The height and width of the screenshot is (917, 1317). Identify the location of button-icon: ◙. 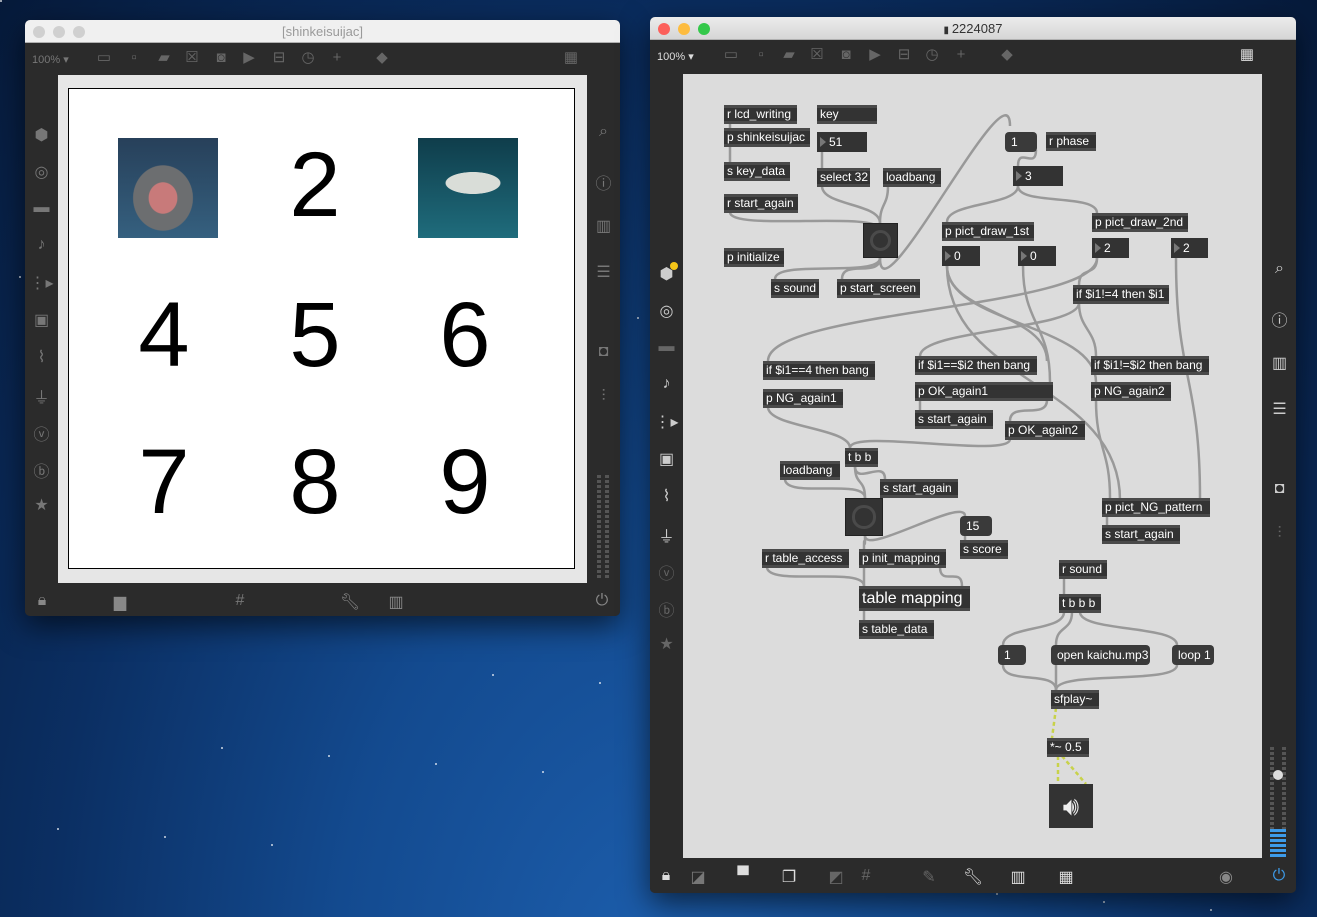
(221, 58).